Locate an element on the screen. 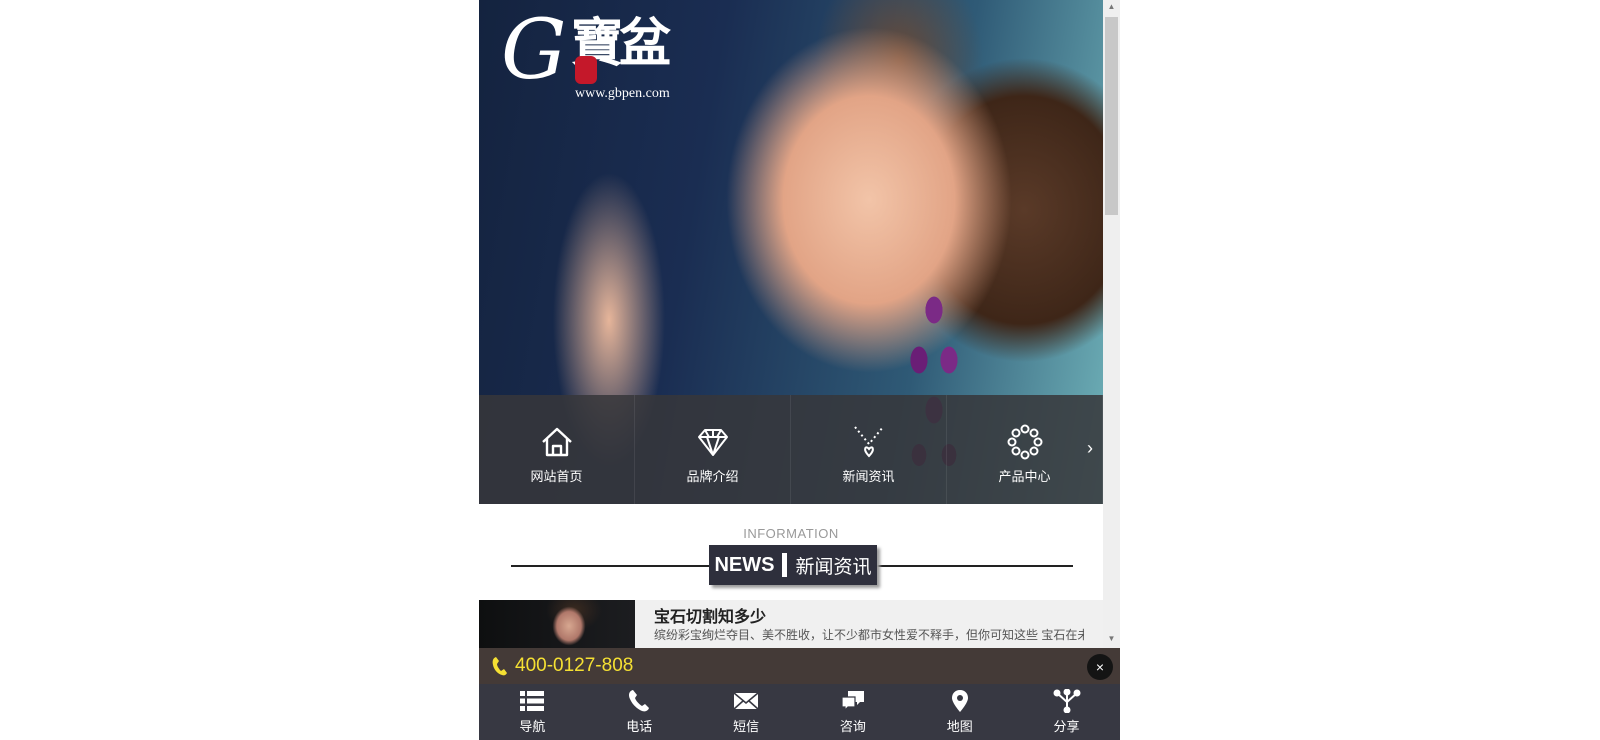 The height and width of the screenshot is (740, 1600). toolbar-label: 地图 is located at coordinates (959, 726).